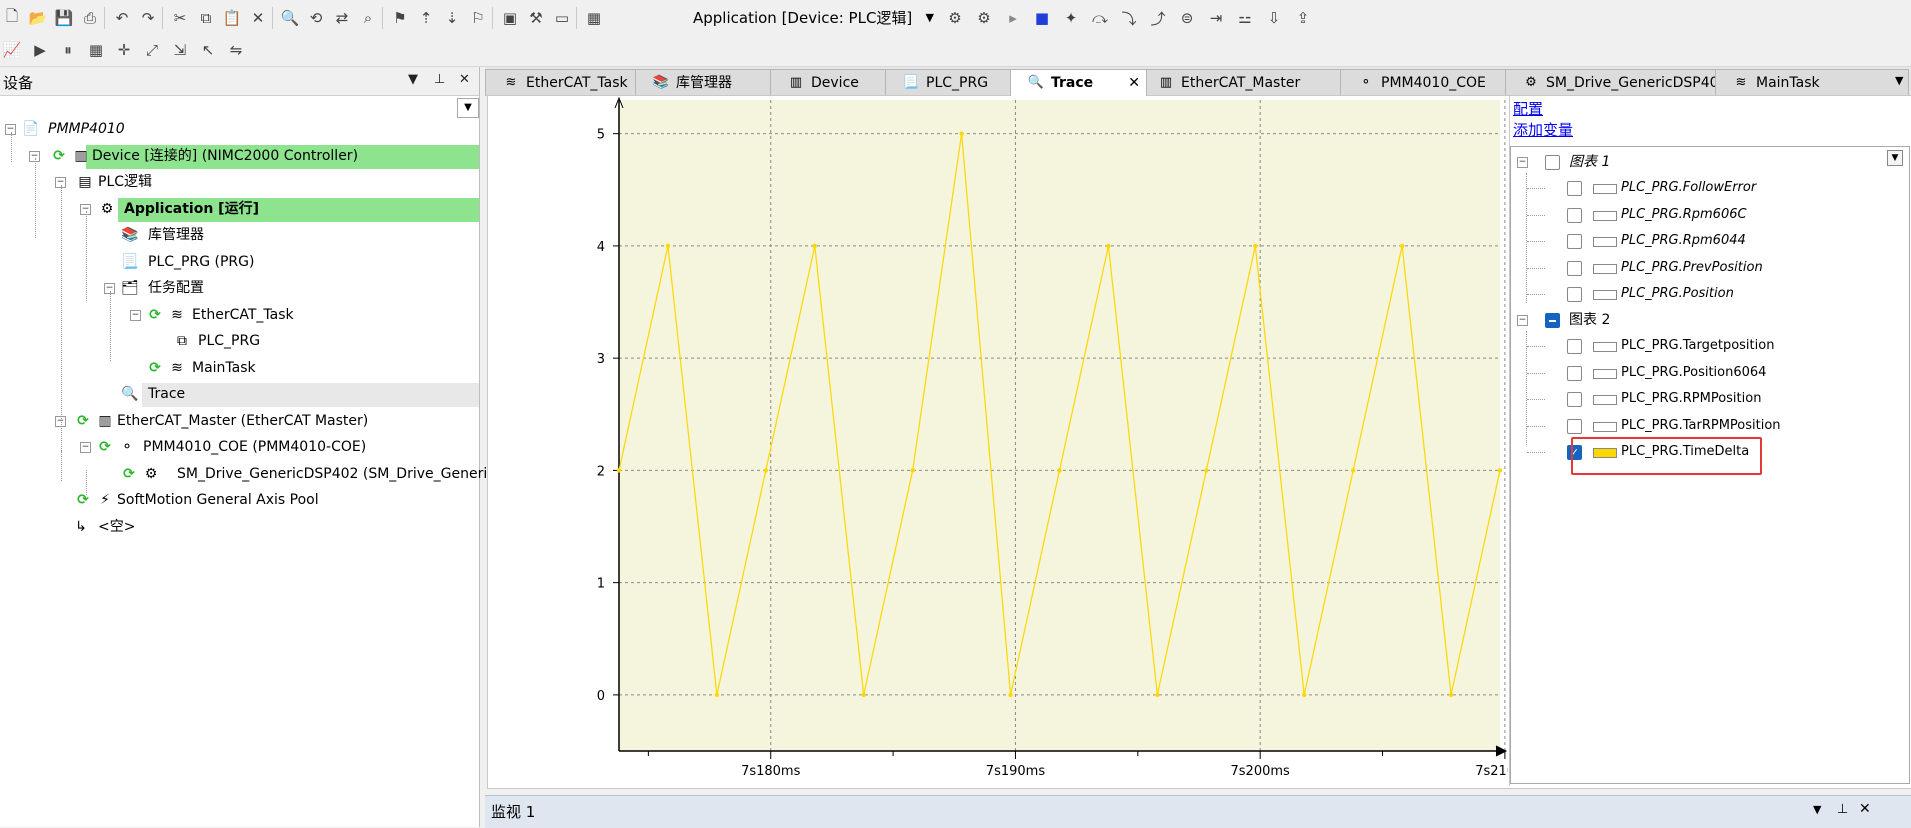 The height and width of the screenshot is (828, 1911). What do you see at coordinates (239, 235) in the screenshot?
I see `device-tree-item: 📚 库管理器` at bounding box center [239, 235].